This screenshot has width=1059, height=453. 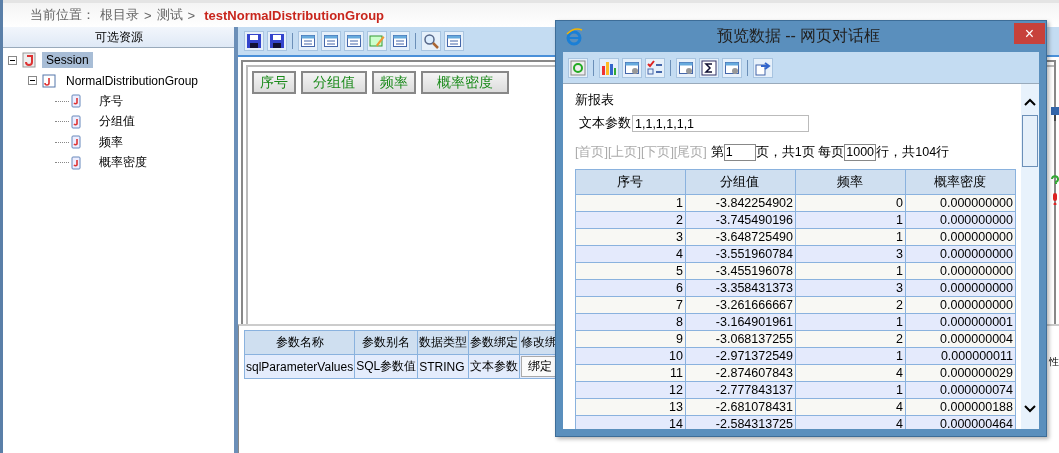 What do you see at coordinates (119, 15) in the screenshot?
I see `breadcrumb-link: 根目录` at bounding box center [119, 15].